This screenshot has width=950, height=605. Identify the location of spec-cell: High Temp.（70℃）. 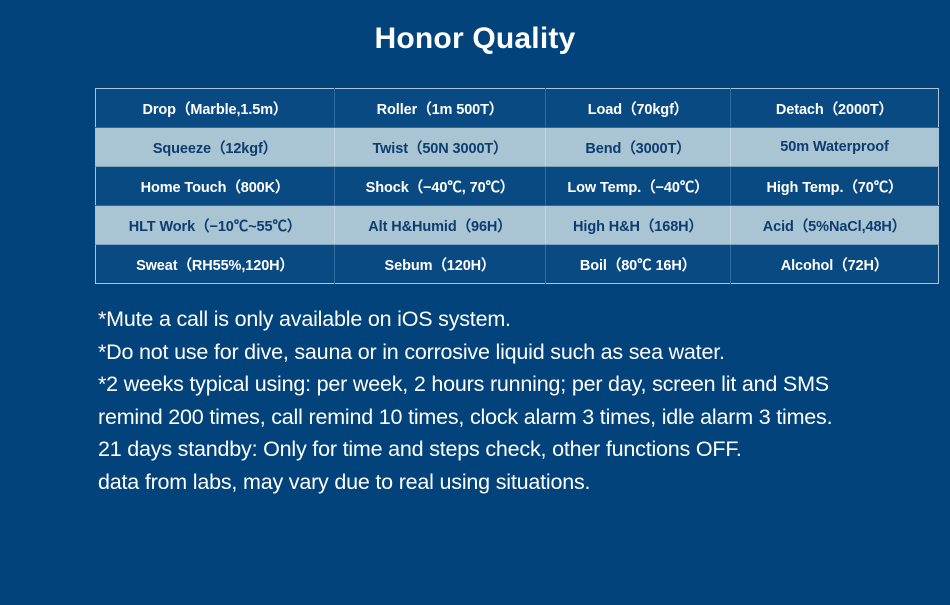
(834, 186).